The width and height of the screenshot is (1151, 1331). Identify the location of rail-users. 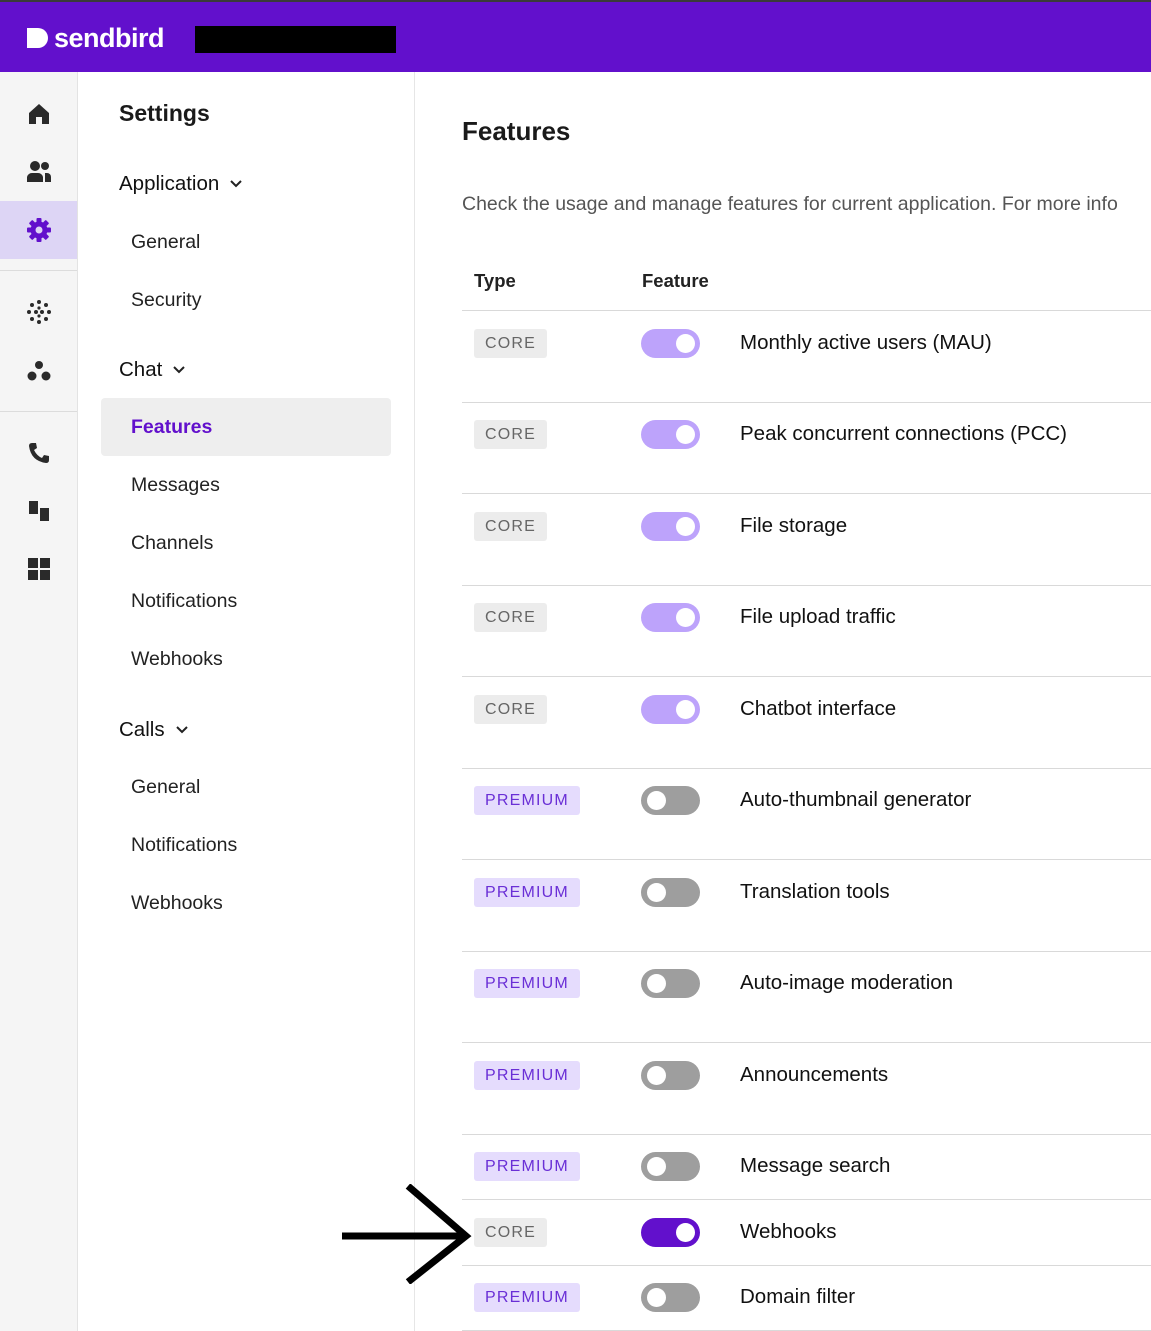
(38, 172).